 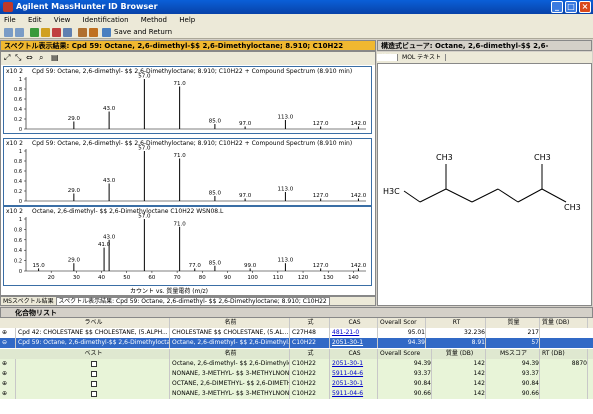 I want to click on redo-icon, so click(x=19, y=32).